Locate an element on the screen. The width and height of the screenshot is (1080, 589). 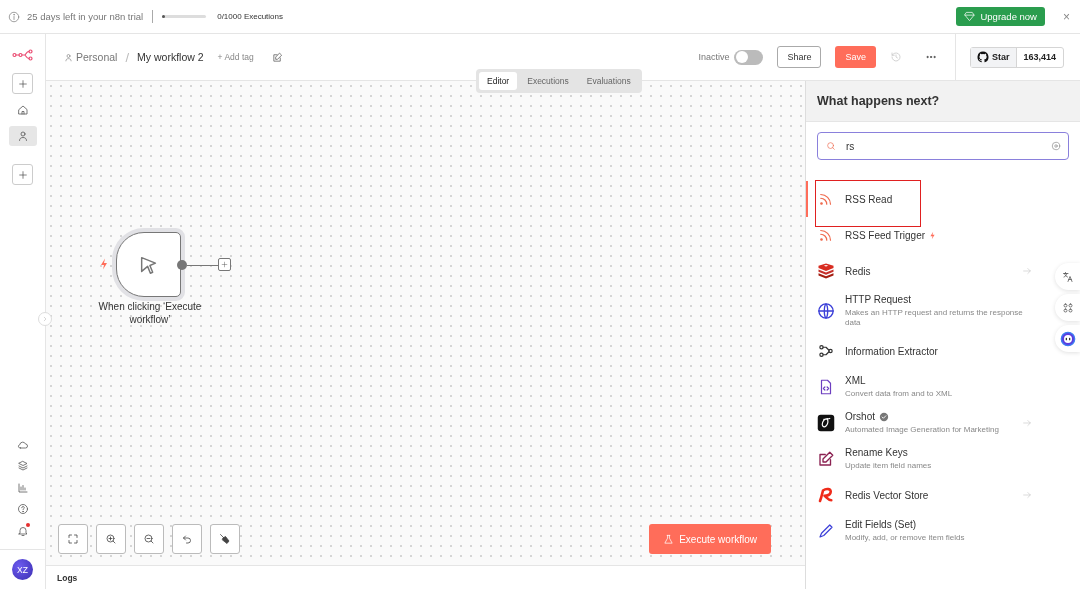
node-list-item: Redis Vector Store is located at coordinates (930, 495).